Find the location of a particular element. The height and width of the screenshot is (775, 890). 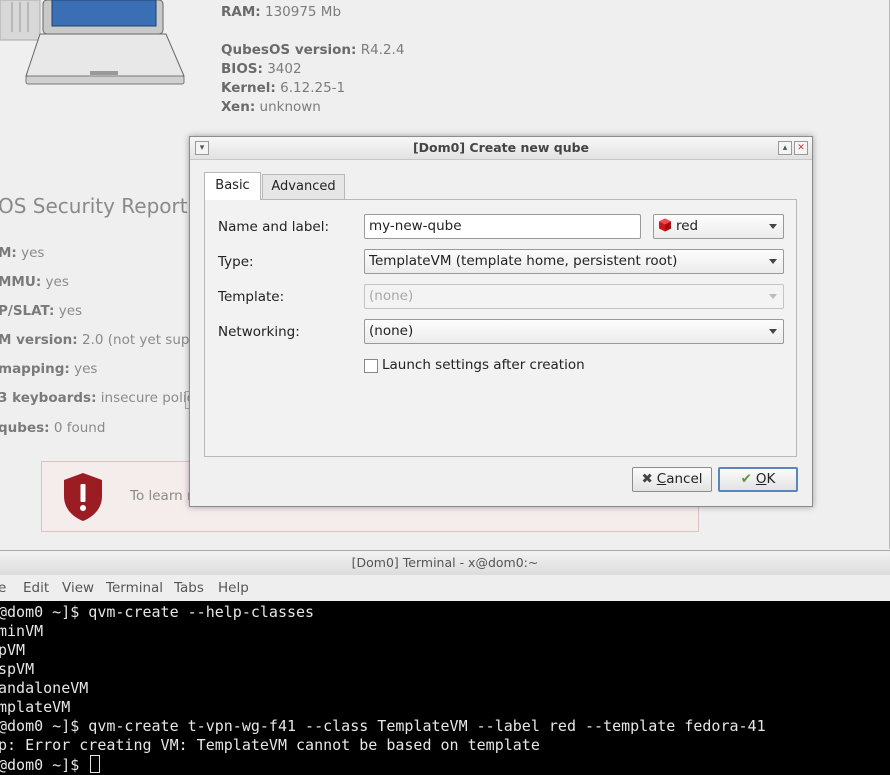

kernel-info: Kernel: 6.12.25-1 is located at coordinates (283, 88).